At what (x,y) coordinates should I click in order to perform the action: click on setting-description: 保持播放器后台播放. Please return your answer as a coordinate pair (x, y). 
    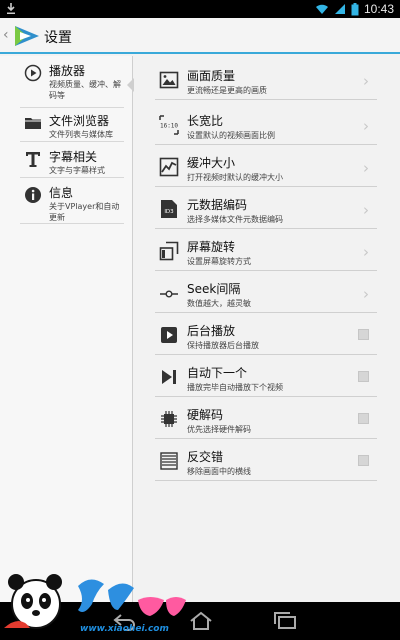
    Looking at the image, I should click on (223, 345).